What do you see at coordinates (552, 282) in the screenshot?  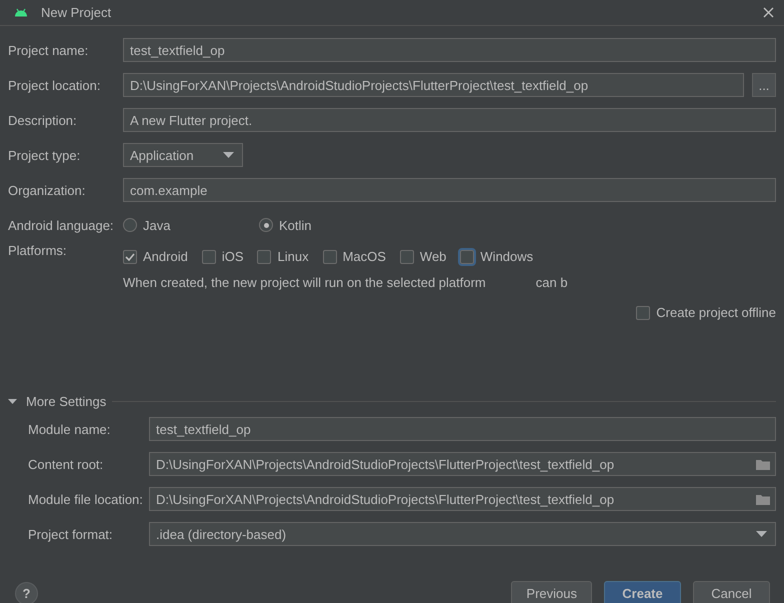 I see `info-text: can b` at bounding box center [552, 282].